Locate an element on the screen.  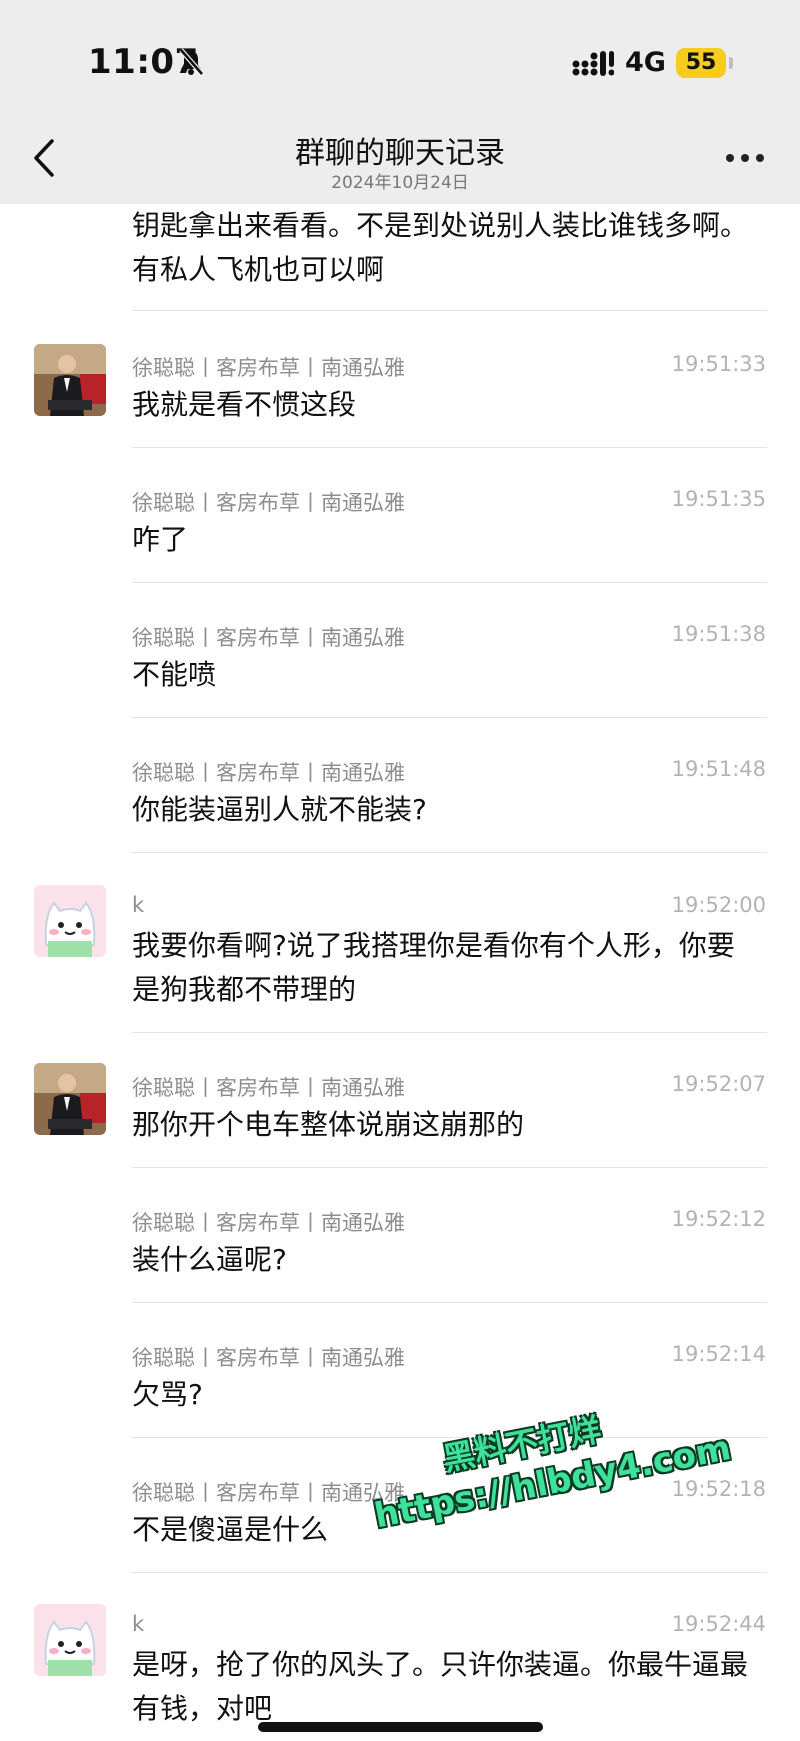
battery-nub is located at coordinates (731, 63).